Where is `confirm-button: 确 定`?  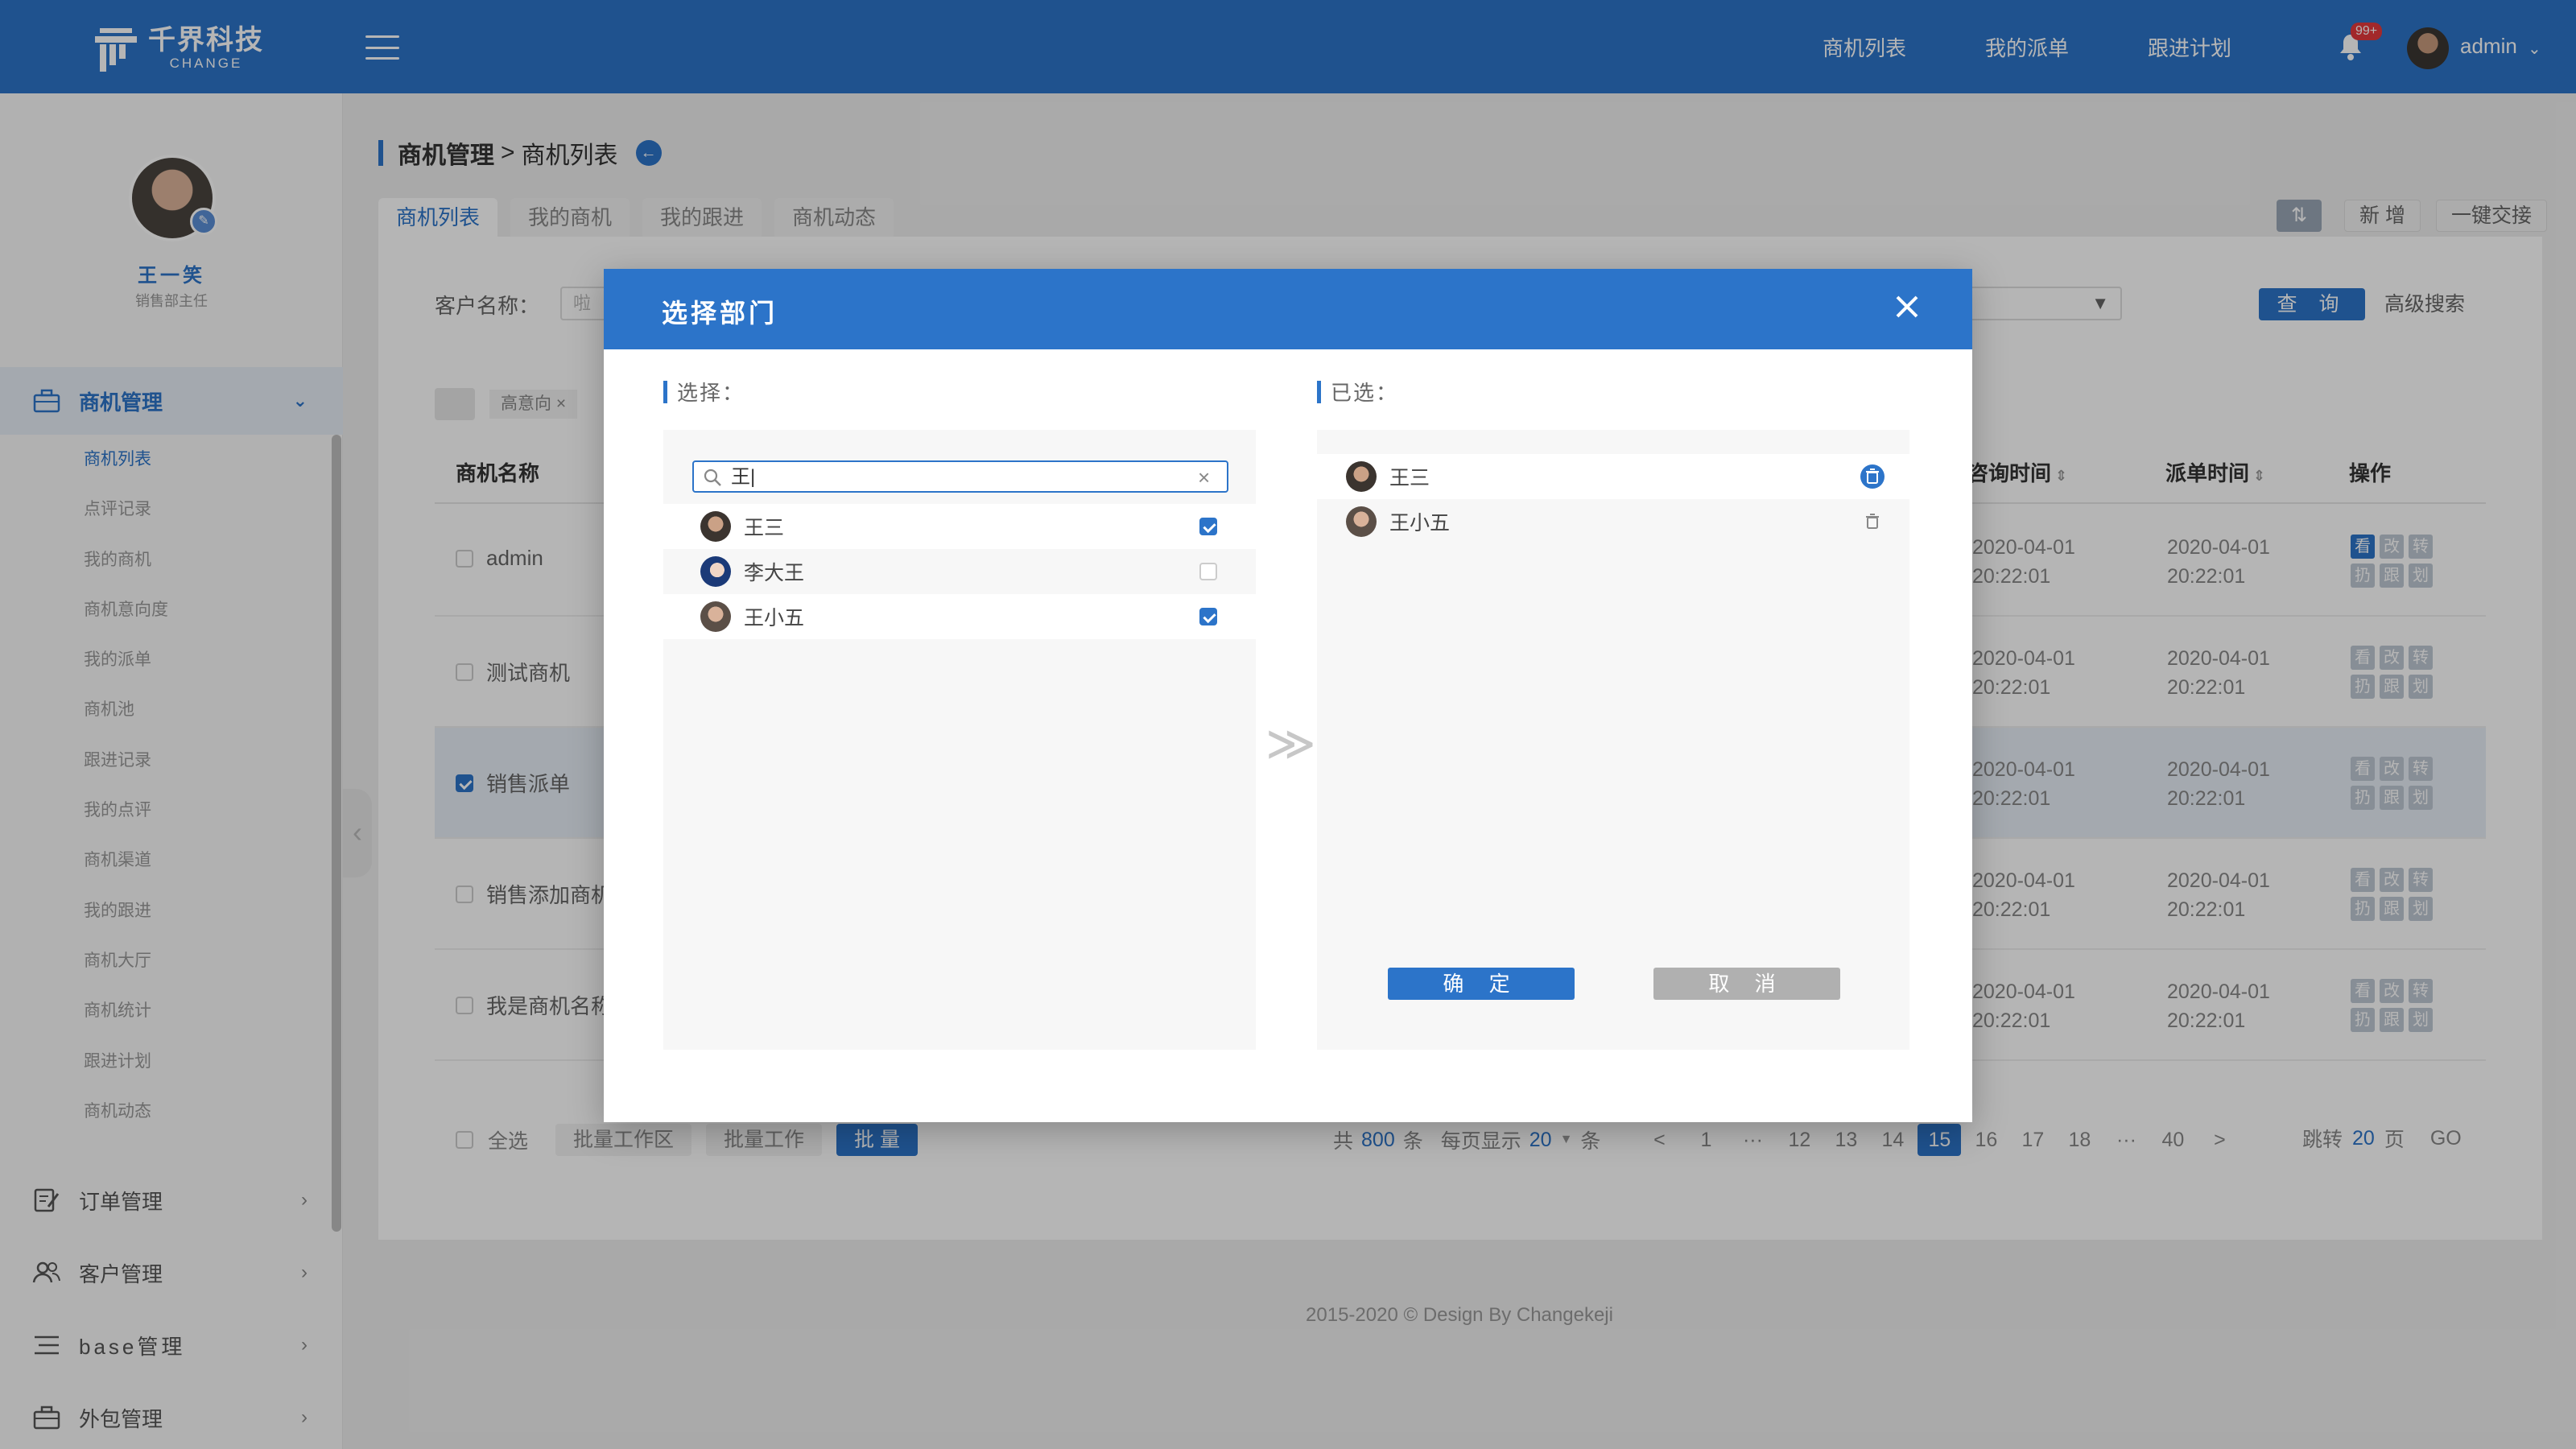
confirm-button: 确 定 is located at coordinates (1481, 984).